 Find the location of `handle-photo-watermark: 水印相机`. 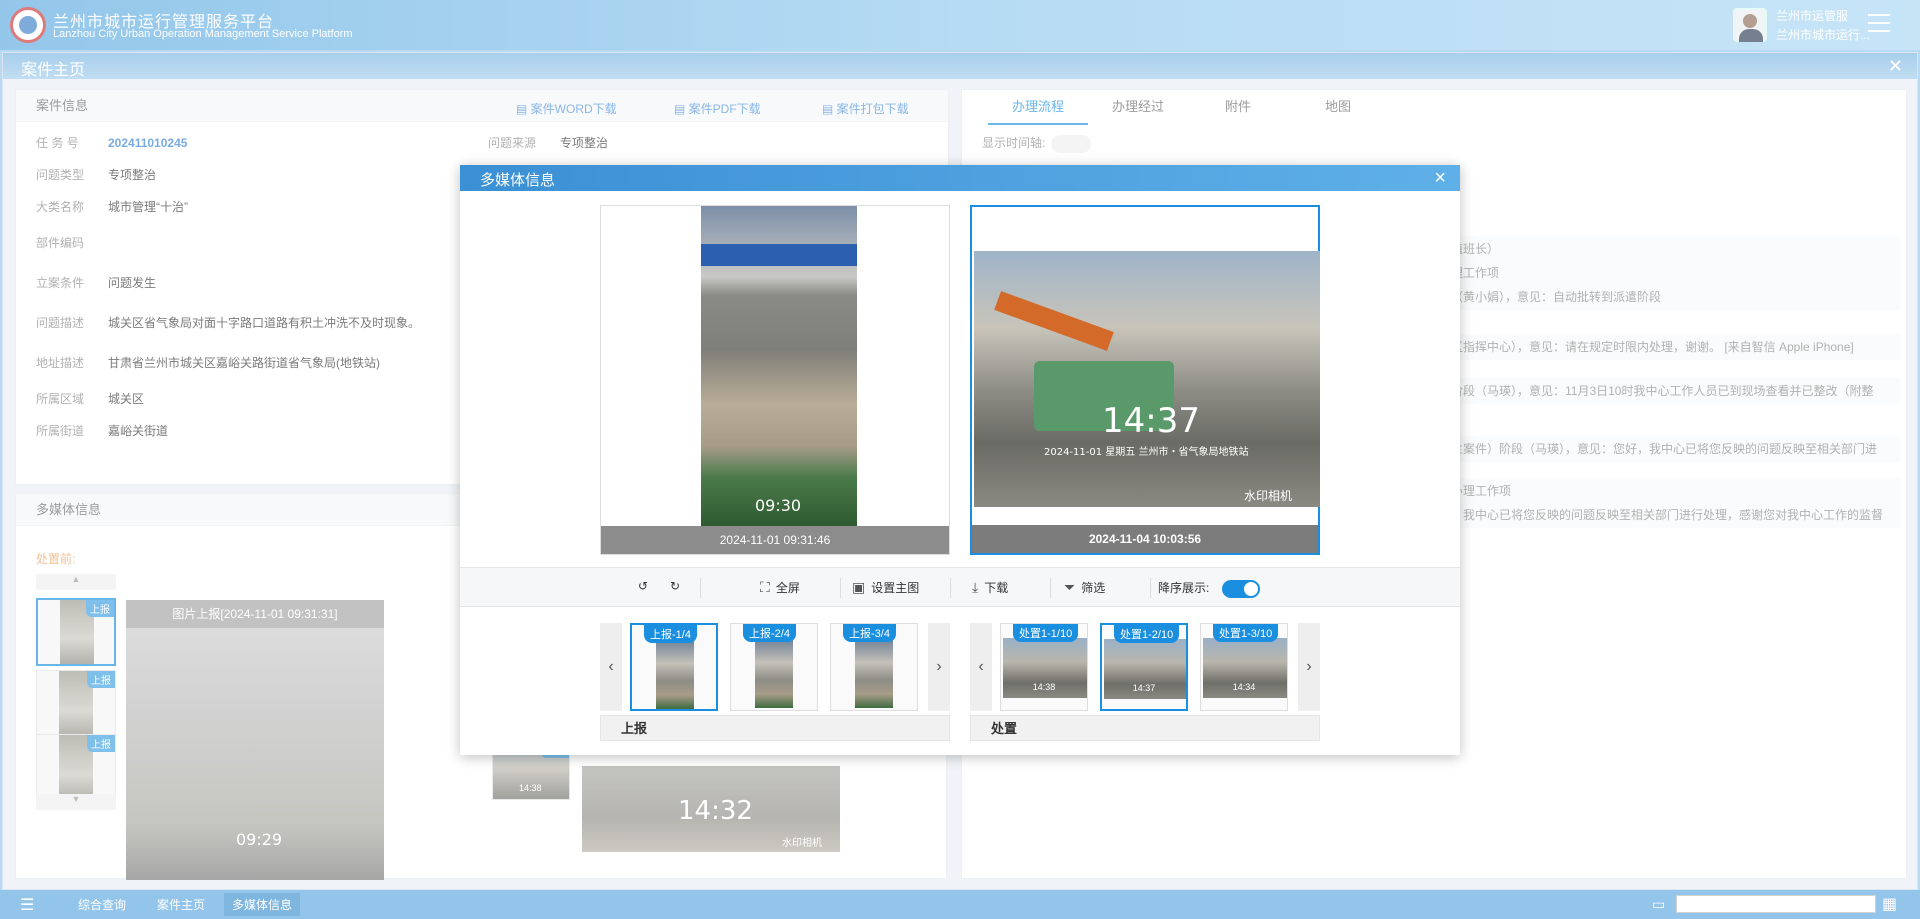

handle-photo-watermark: 水印相机 is located at coordinates (1268, 496).